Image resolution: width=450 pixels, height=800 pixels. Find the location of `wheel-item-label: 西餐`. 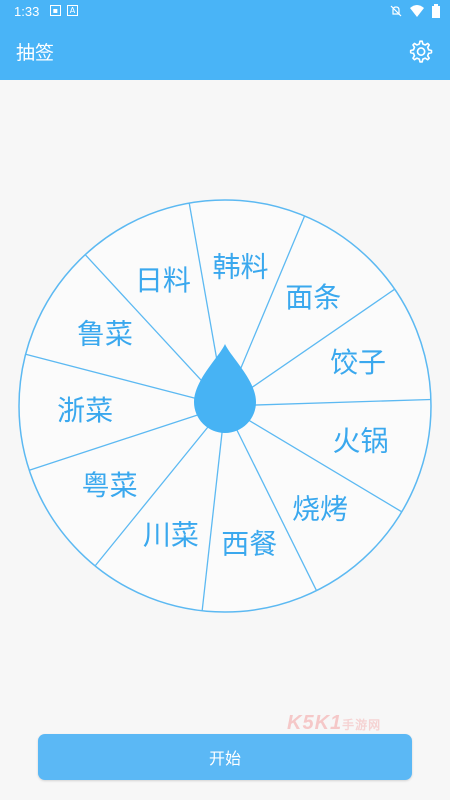

wheel-item-label: 西餐 is located at coordinates (249, 543).